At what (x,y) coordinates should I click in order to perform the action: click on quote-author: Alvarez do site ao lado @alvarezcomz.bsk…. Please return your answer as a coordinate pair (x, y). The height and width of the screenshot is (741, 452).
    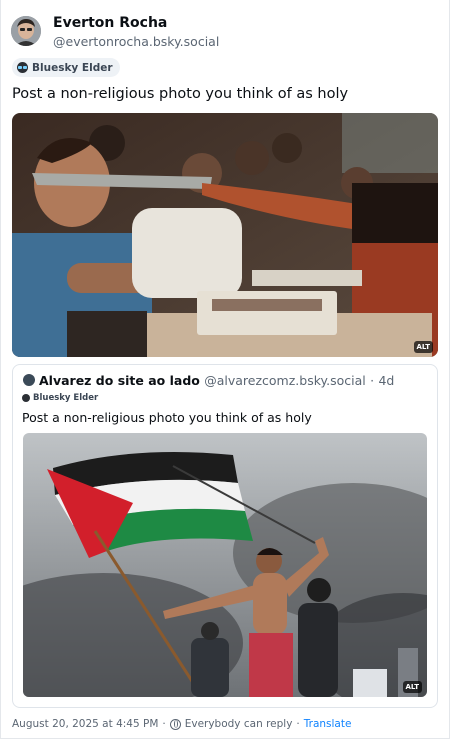
    Looking at the image, I should click on (216, 380).